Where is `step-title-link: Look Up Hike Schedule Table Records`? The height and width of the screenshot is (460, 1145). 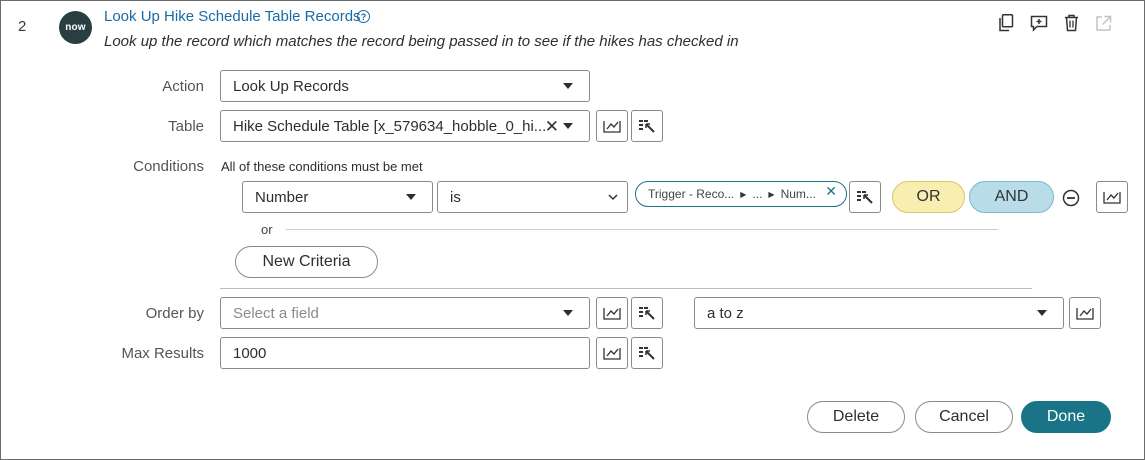
step-title-link: Look Up Hike Schedule Table Records is located at coordinates (232, 16).